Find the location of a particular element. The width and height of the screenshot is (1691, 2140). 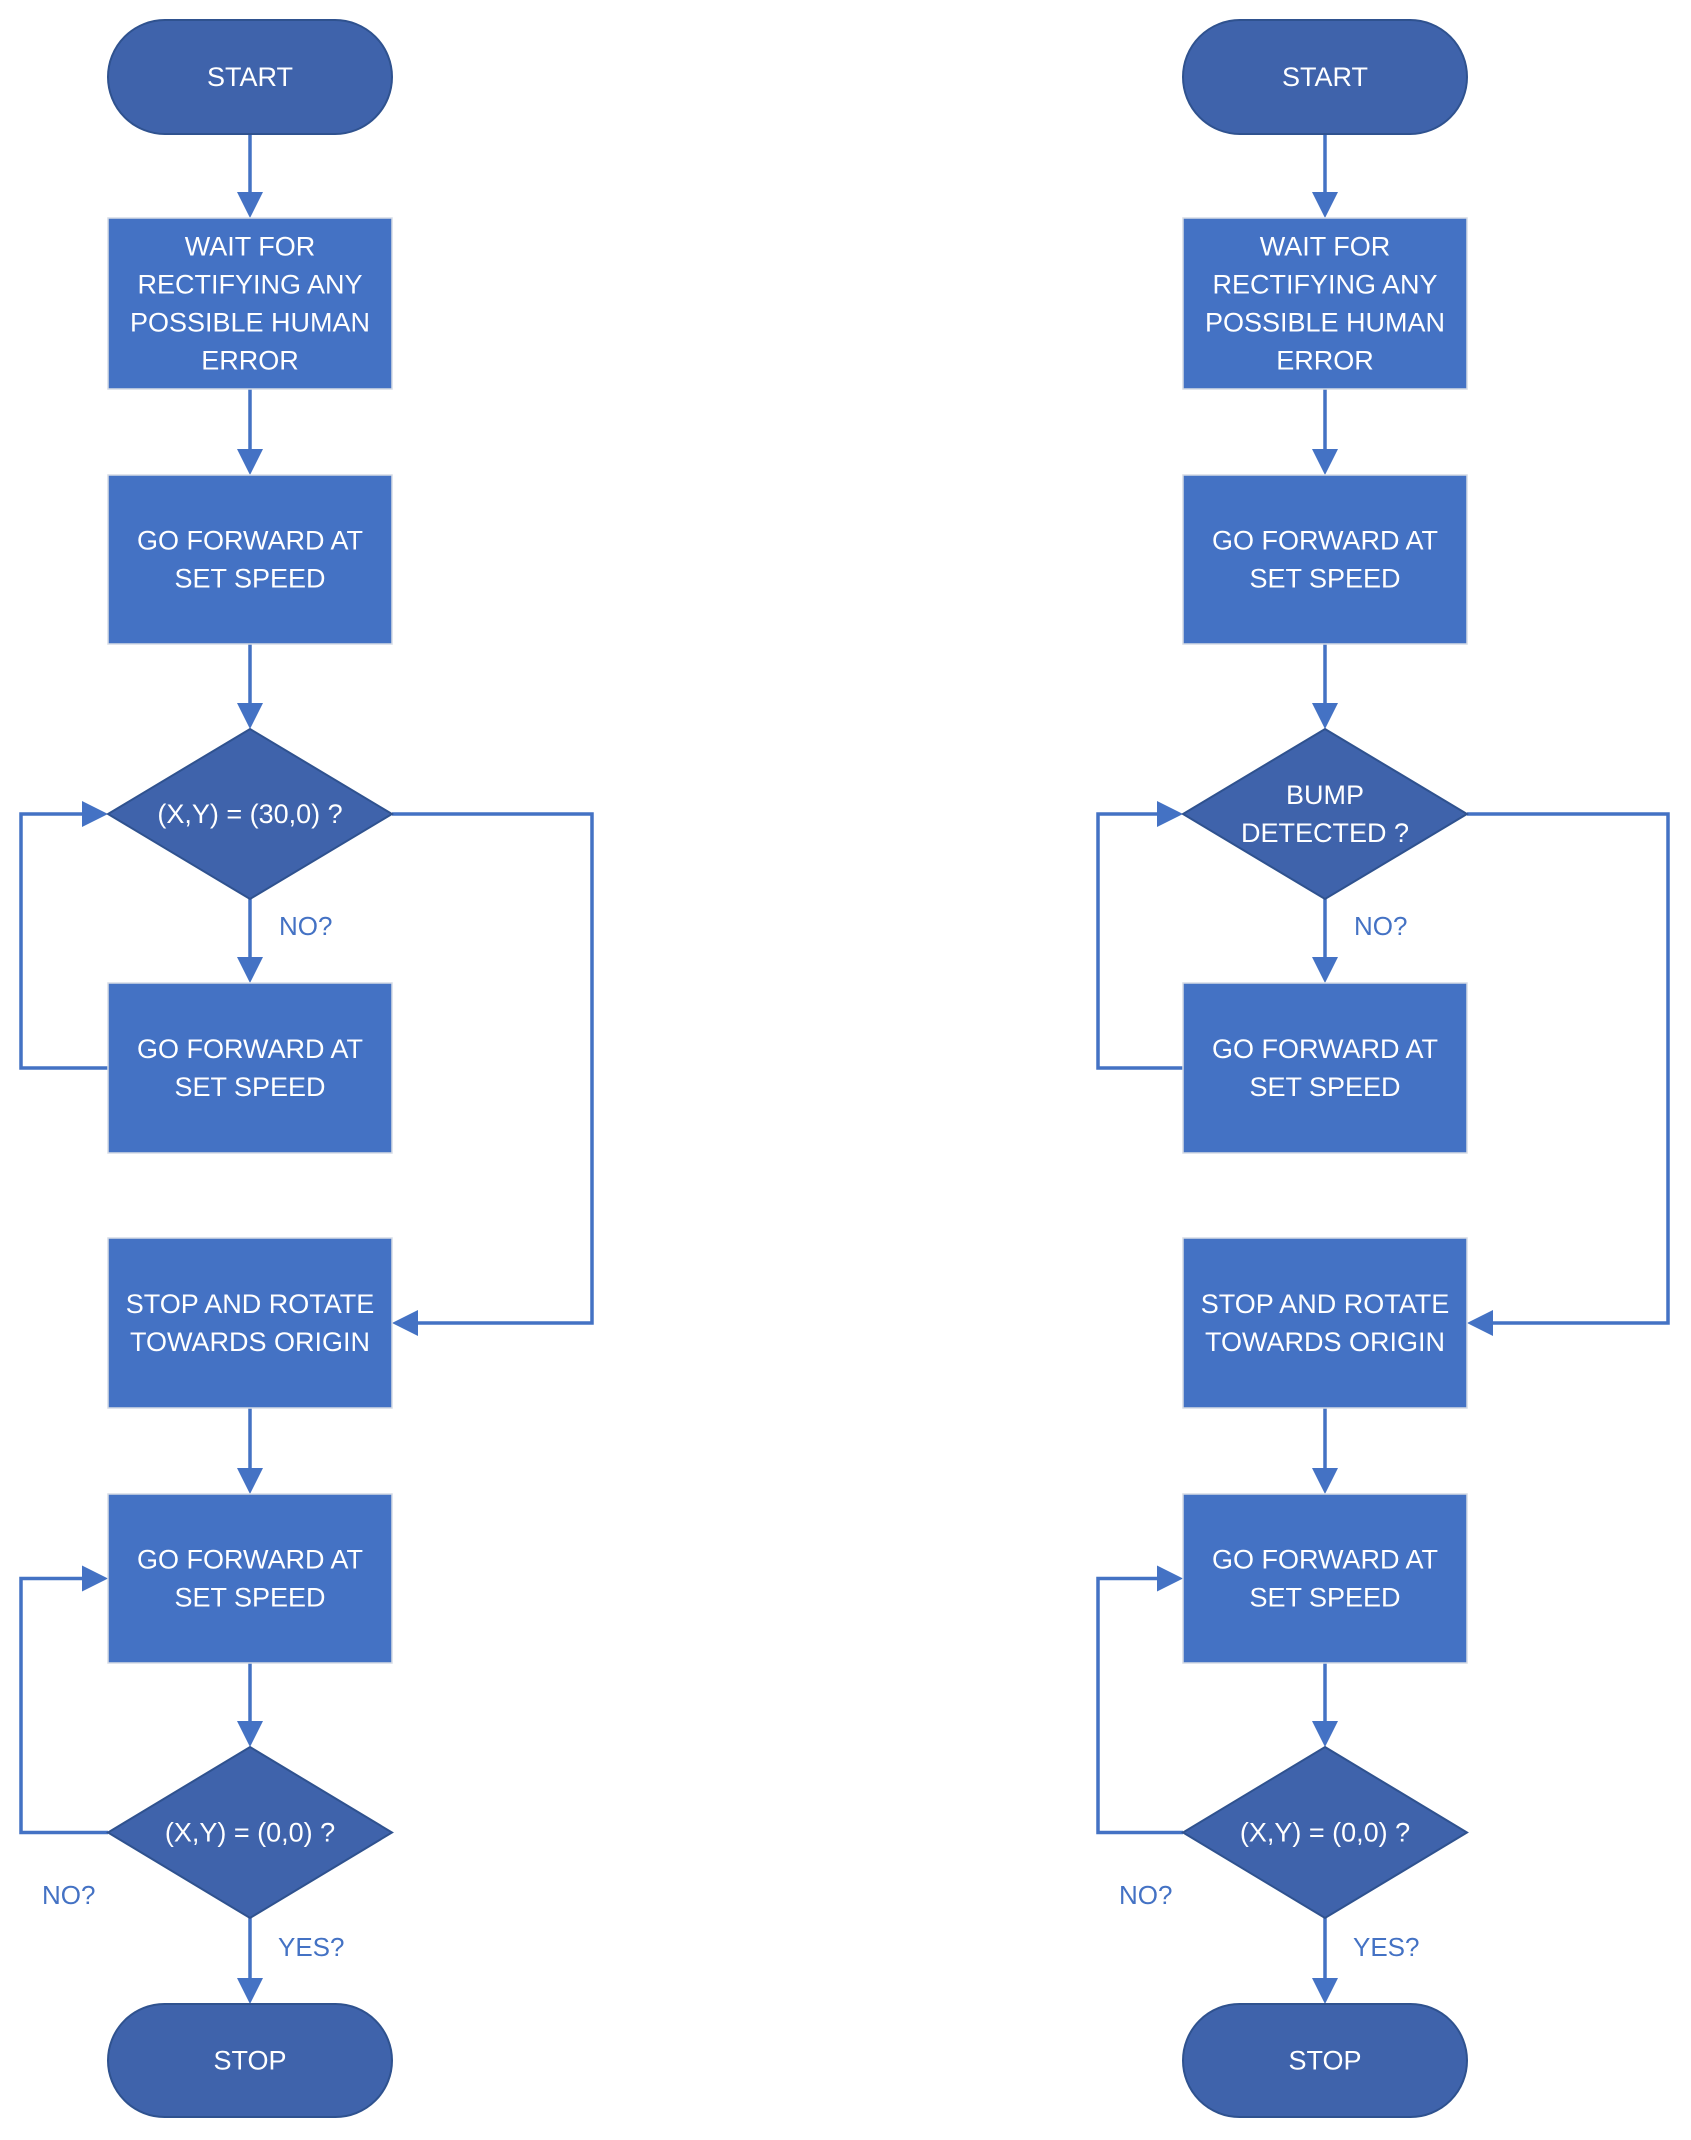

decision-1-label: DETECTED ? is located at coordinates (1325, 833).